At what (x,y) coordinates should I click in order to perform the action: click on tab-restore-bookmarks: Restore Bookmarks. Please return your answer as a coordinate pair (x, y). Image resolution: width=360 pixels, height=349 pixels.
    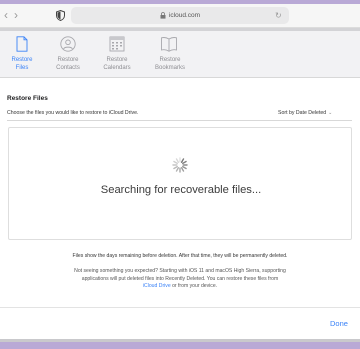
    Looking at the image, I should click on (169, 54).